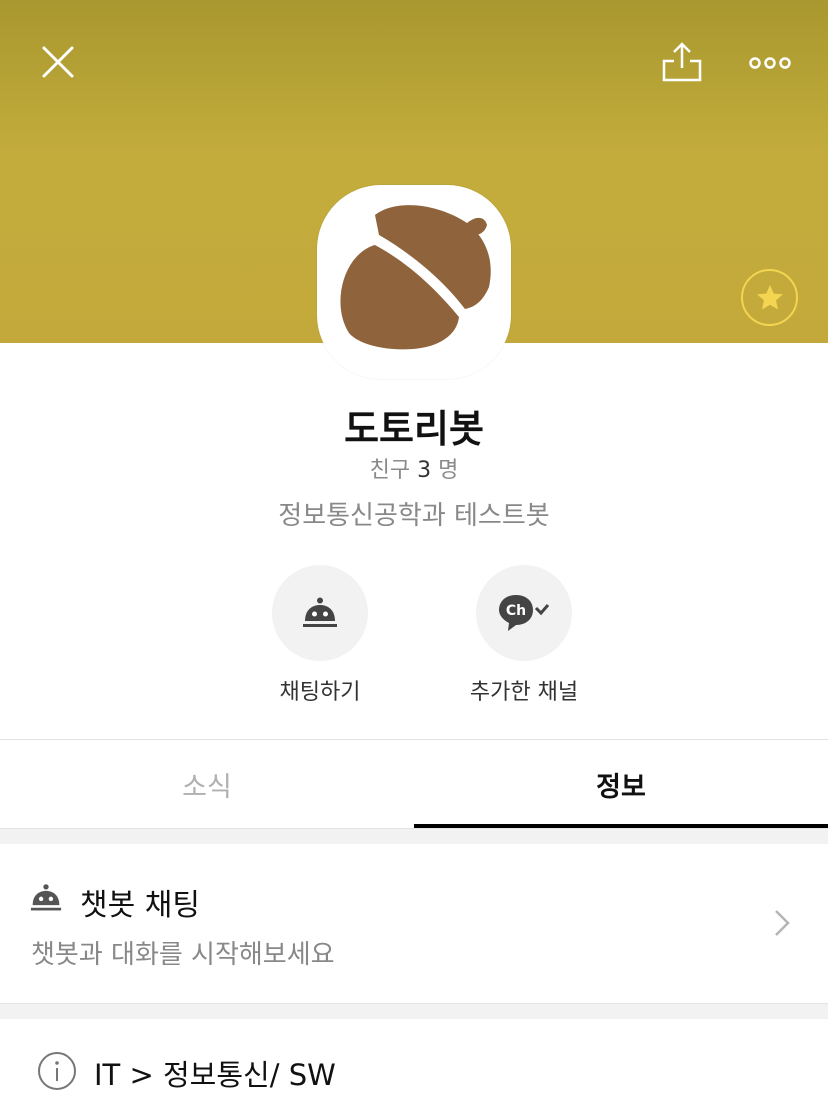  I want to click on acorn-icon, so click(415, 277).